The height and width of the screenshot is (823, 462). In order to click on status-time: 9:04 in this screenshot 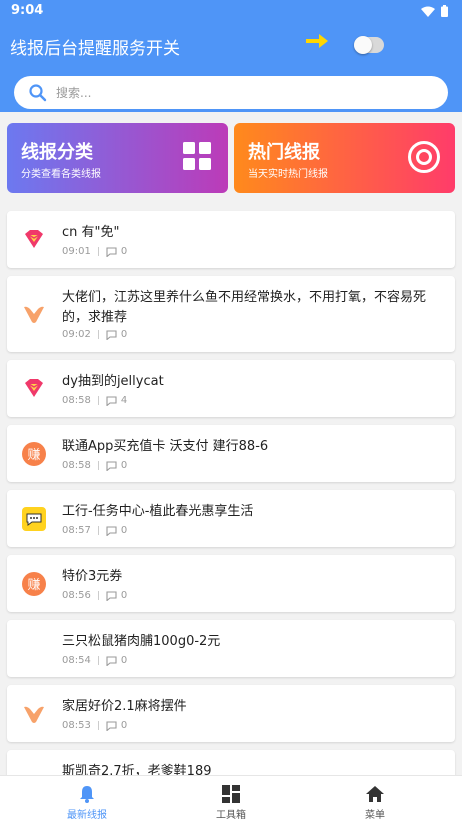, I will do `click(27, 10)`.